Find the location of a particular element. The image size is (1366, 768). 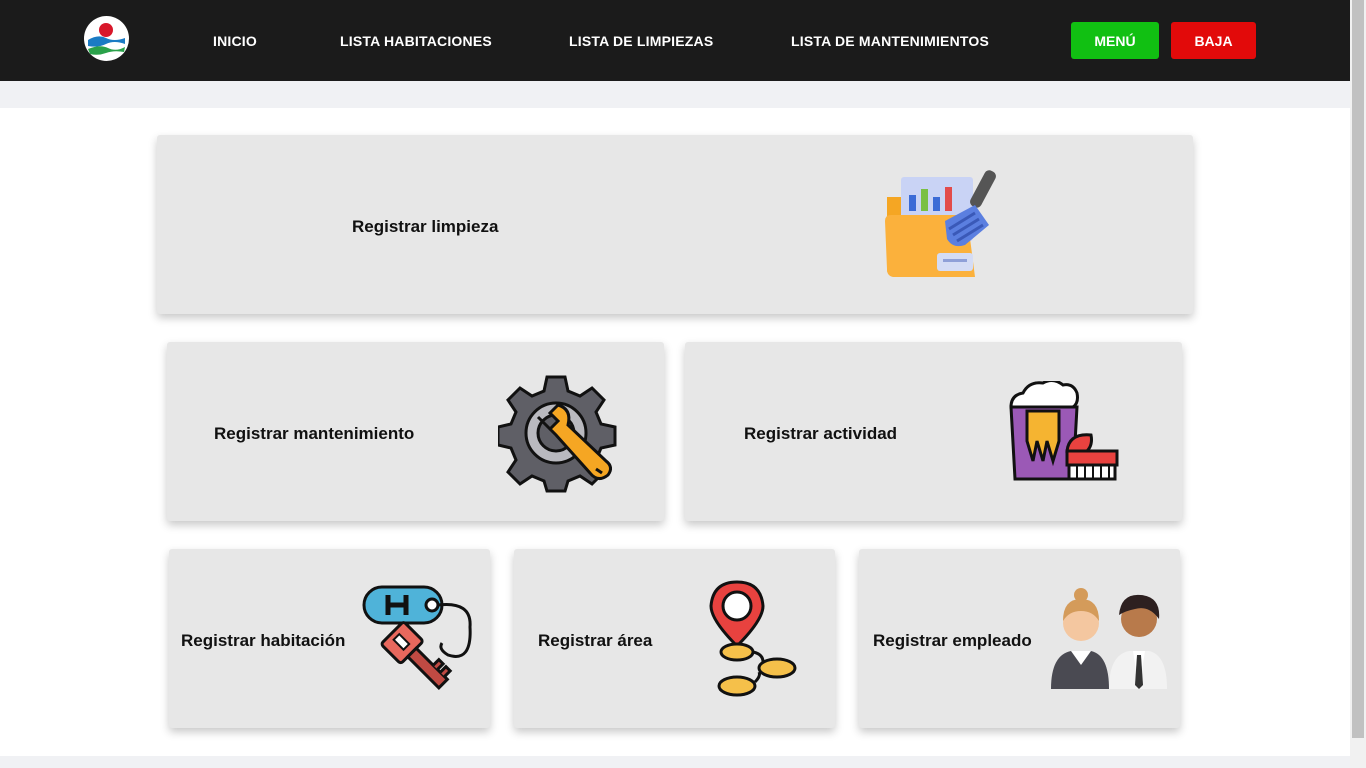

scrollbar-thumb is located at coordinates (1358, 369).